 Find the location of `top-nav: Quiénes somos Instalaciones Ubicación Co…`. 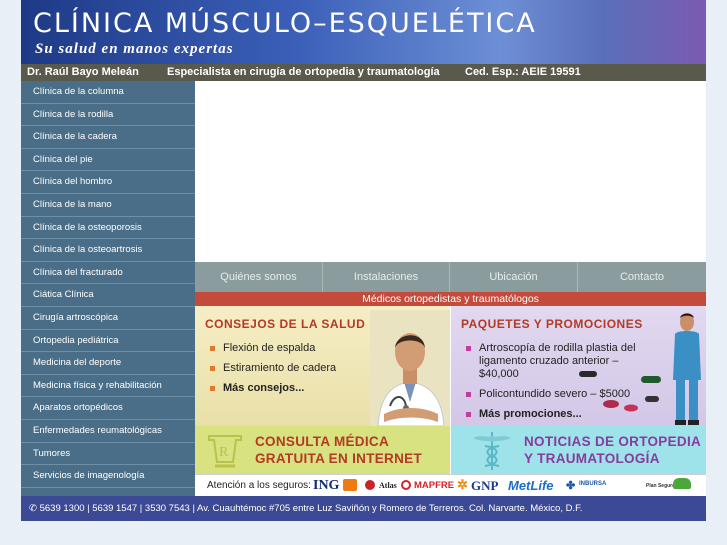

top-nav: Quiénes somos Instalaciones Ubicación Co… is located at coordinates (450, 277).